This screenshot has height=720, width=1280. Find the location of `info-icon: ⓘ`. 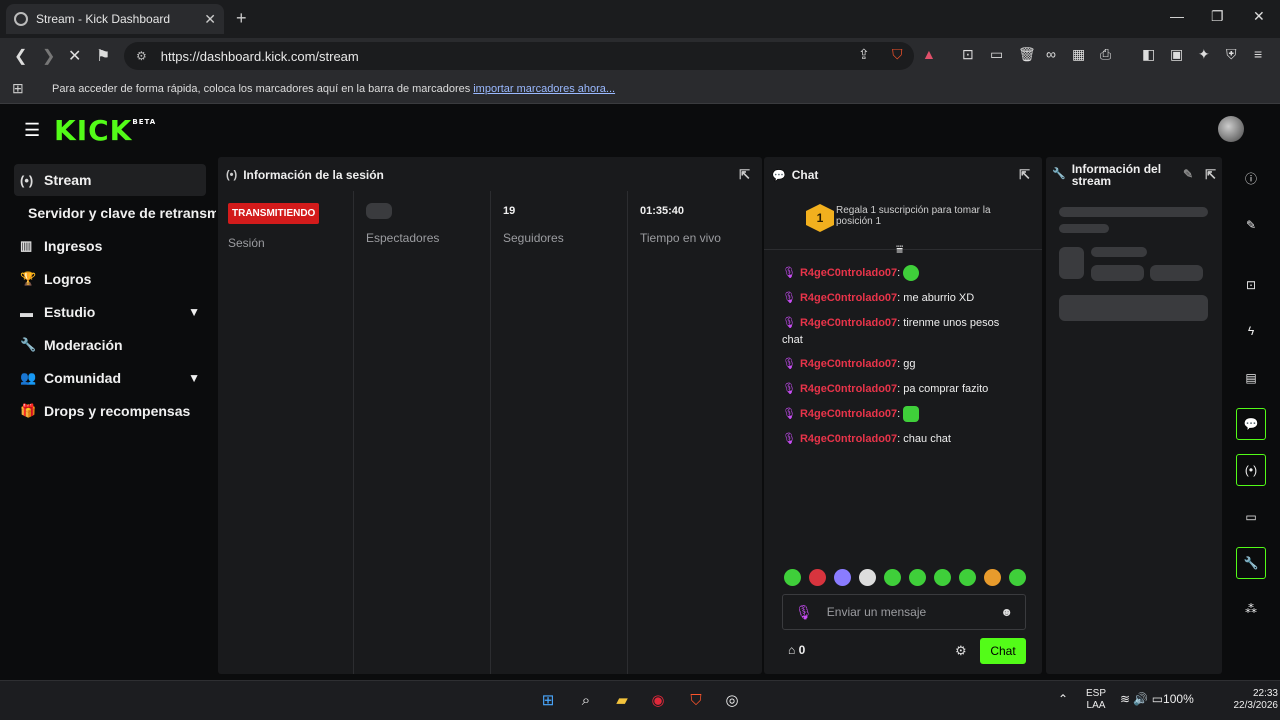

info-icon: ⓘ is located at coordinates (1251, 178).